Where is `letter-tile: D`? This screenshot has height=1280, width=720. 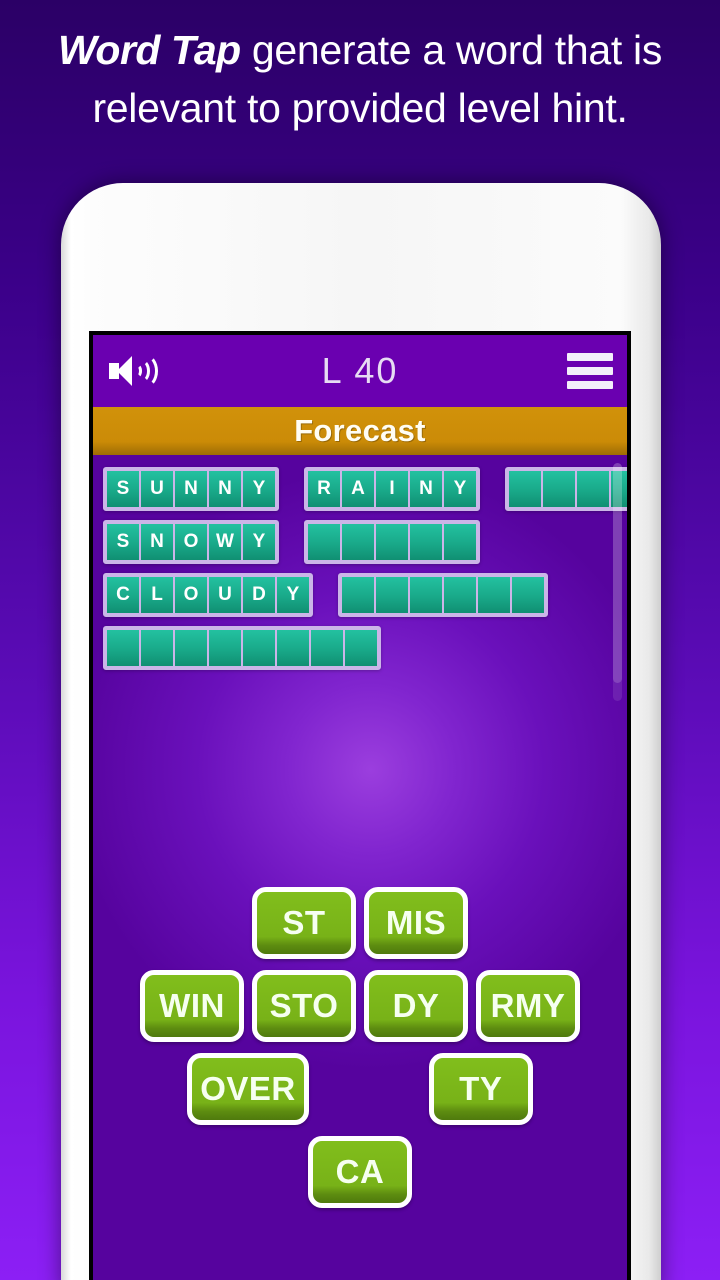
letter-tile: D is located at coordinates (259, 595).